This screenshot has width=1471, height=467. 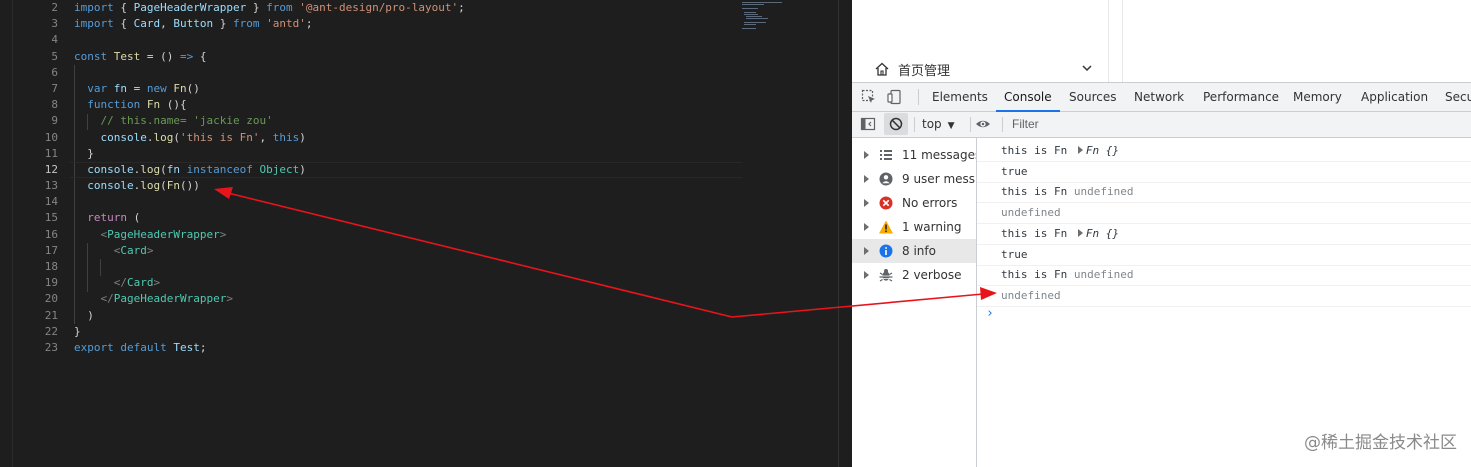 What do you see at coordinates (403, 186) in the screenshot?
I see `code-line: console.log(Fn())` at bounding box center [403, 186].